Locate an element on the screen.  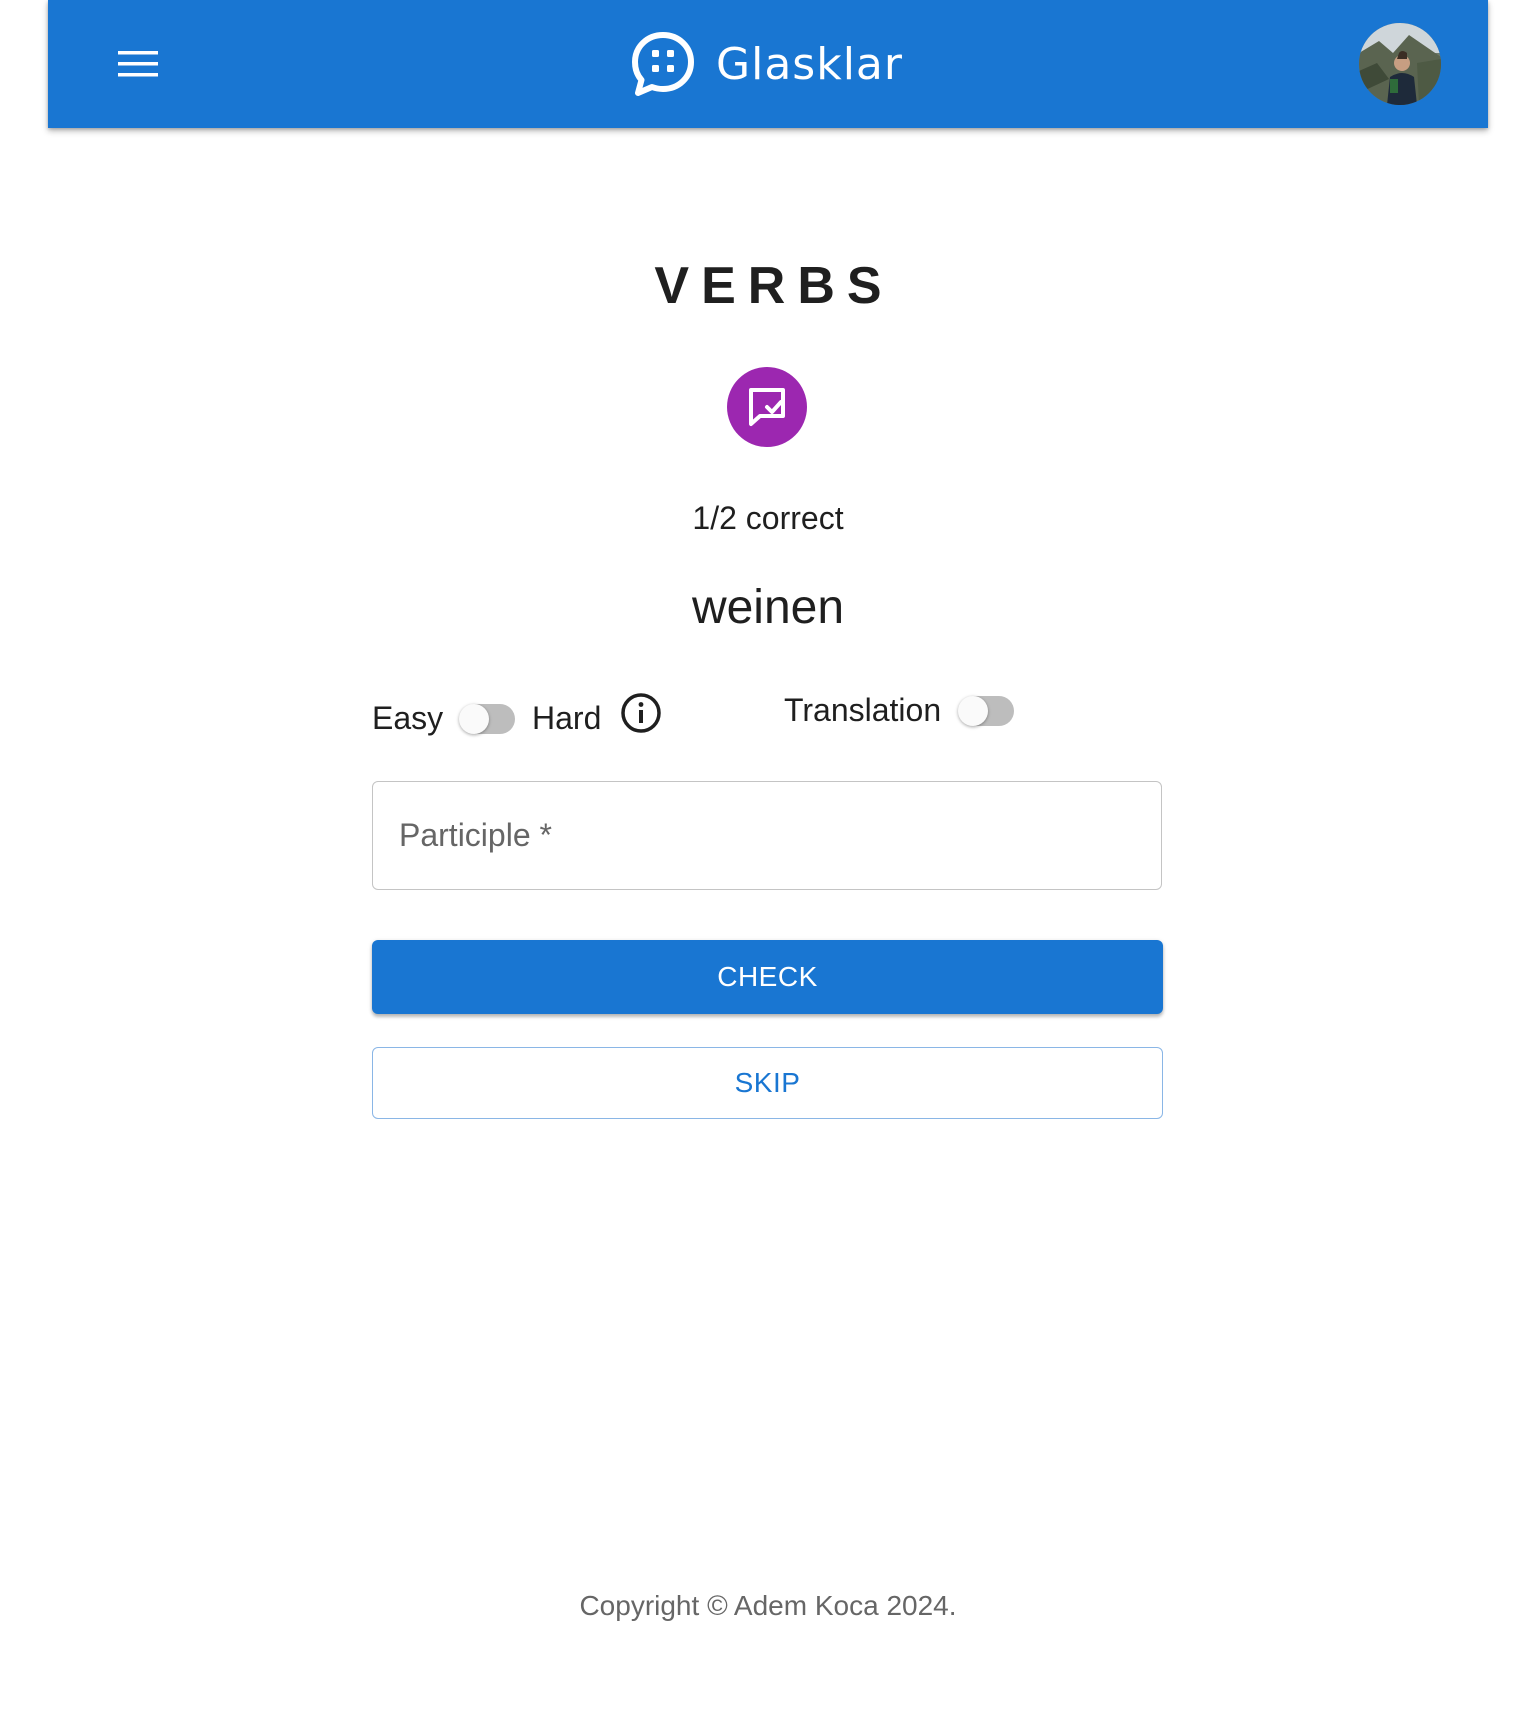
difficulty-info-button is located at coordinates (641, 715).